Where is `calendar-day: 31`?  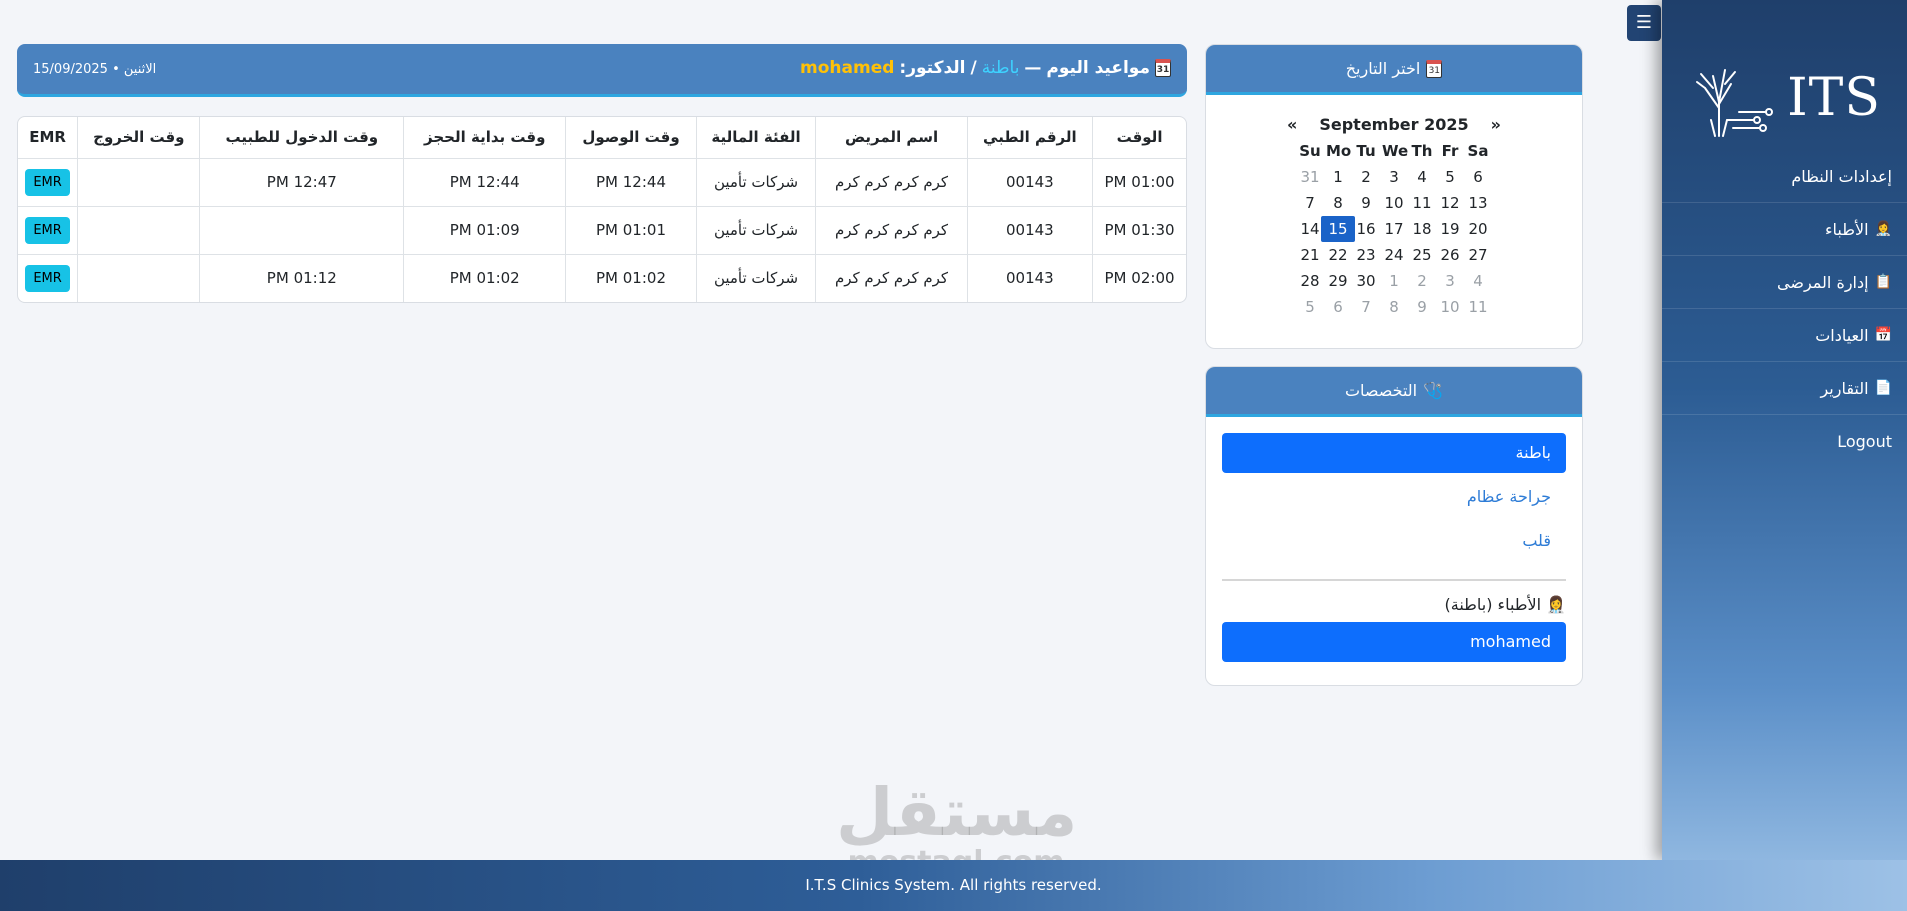
calendar-day: 31 is located at coordinates (1310, 177).